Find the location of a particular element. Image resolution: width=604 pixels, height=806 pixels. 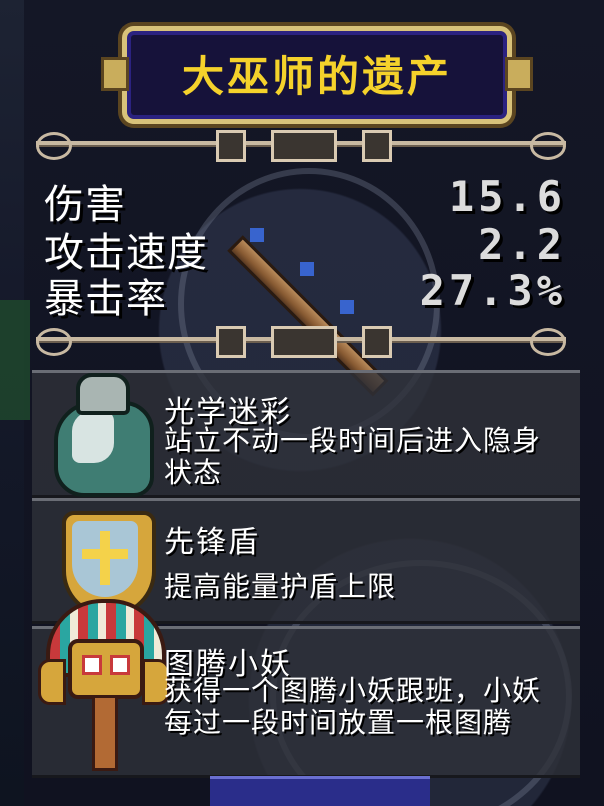

title-plate: 大巫师的遗产 is located at coordinates (317, 75).